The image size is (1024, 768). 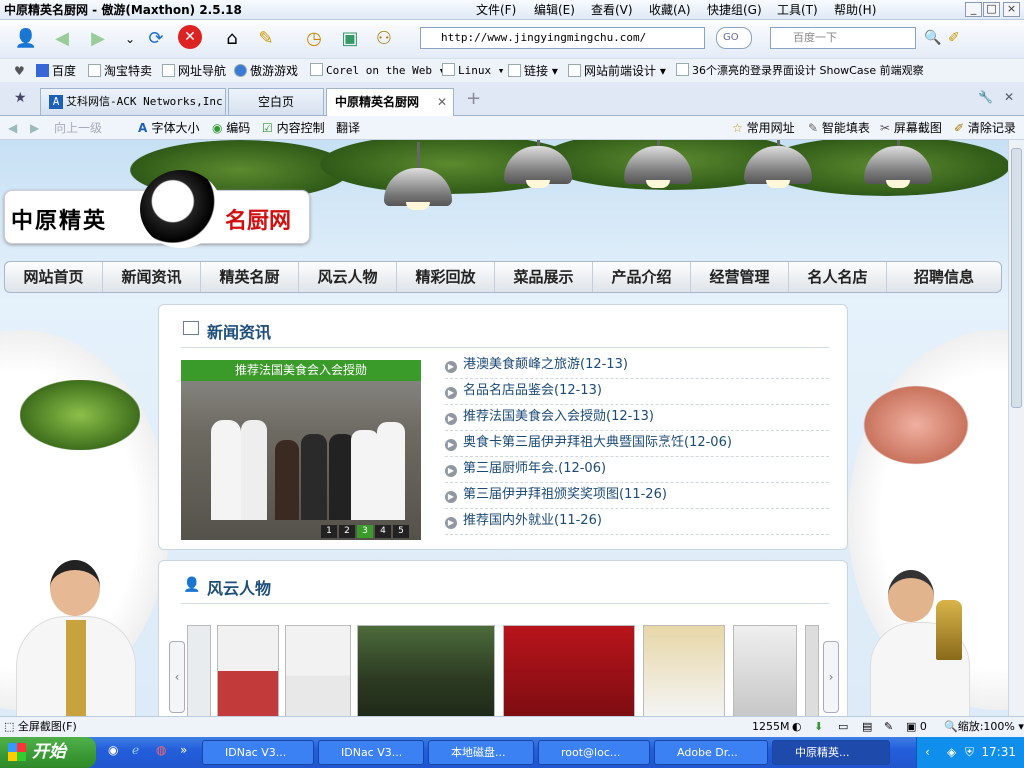 I want to click on network-icon: ▭, so click(x=843, y=727).